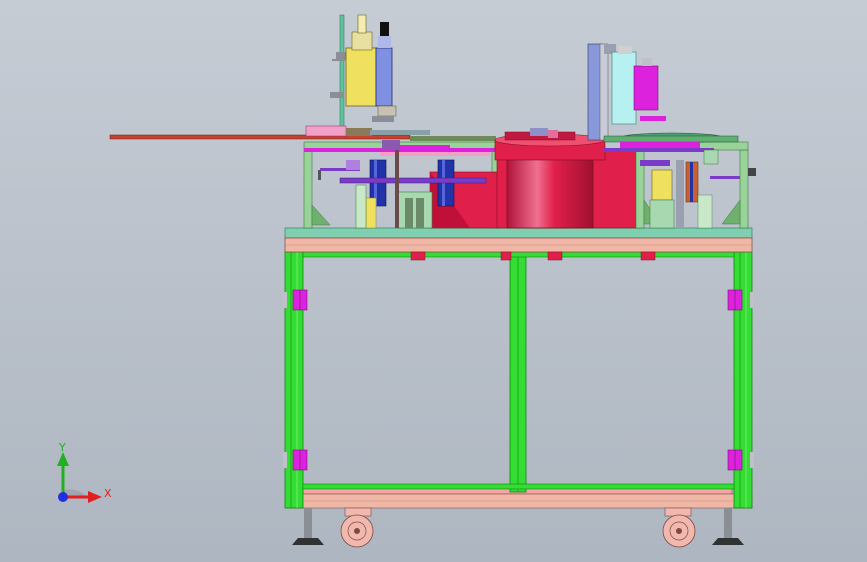 This screenshot has width=867, height=562. I want to click on x-axis-label: X, so click(108, 493).